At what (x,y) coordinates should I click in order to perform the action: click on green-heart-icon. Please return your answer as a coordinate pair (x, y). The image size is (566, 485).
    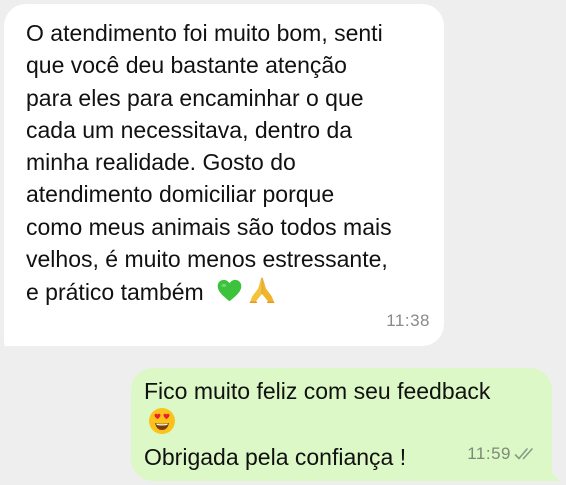
    Looking at the image, I should click on (229, 291).